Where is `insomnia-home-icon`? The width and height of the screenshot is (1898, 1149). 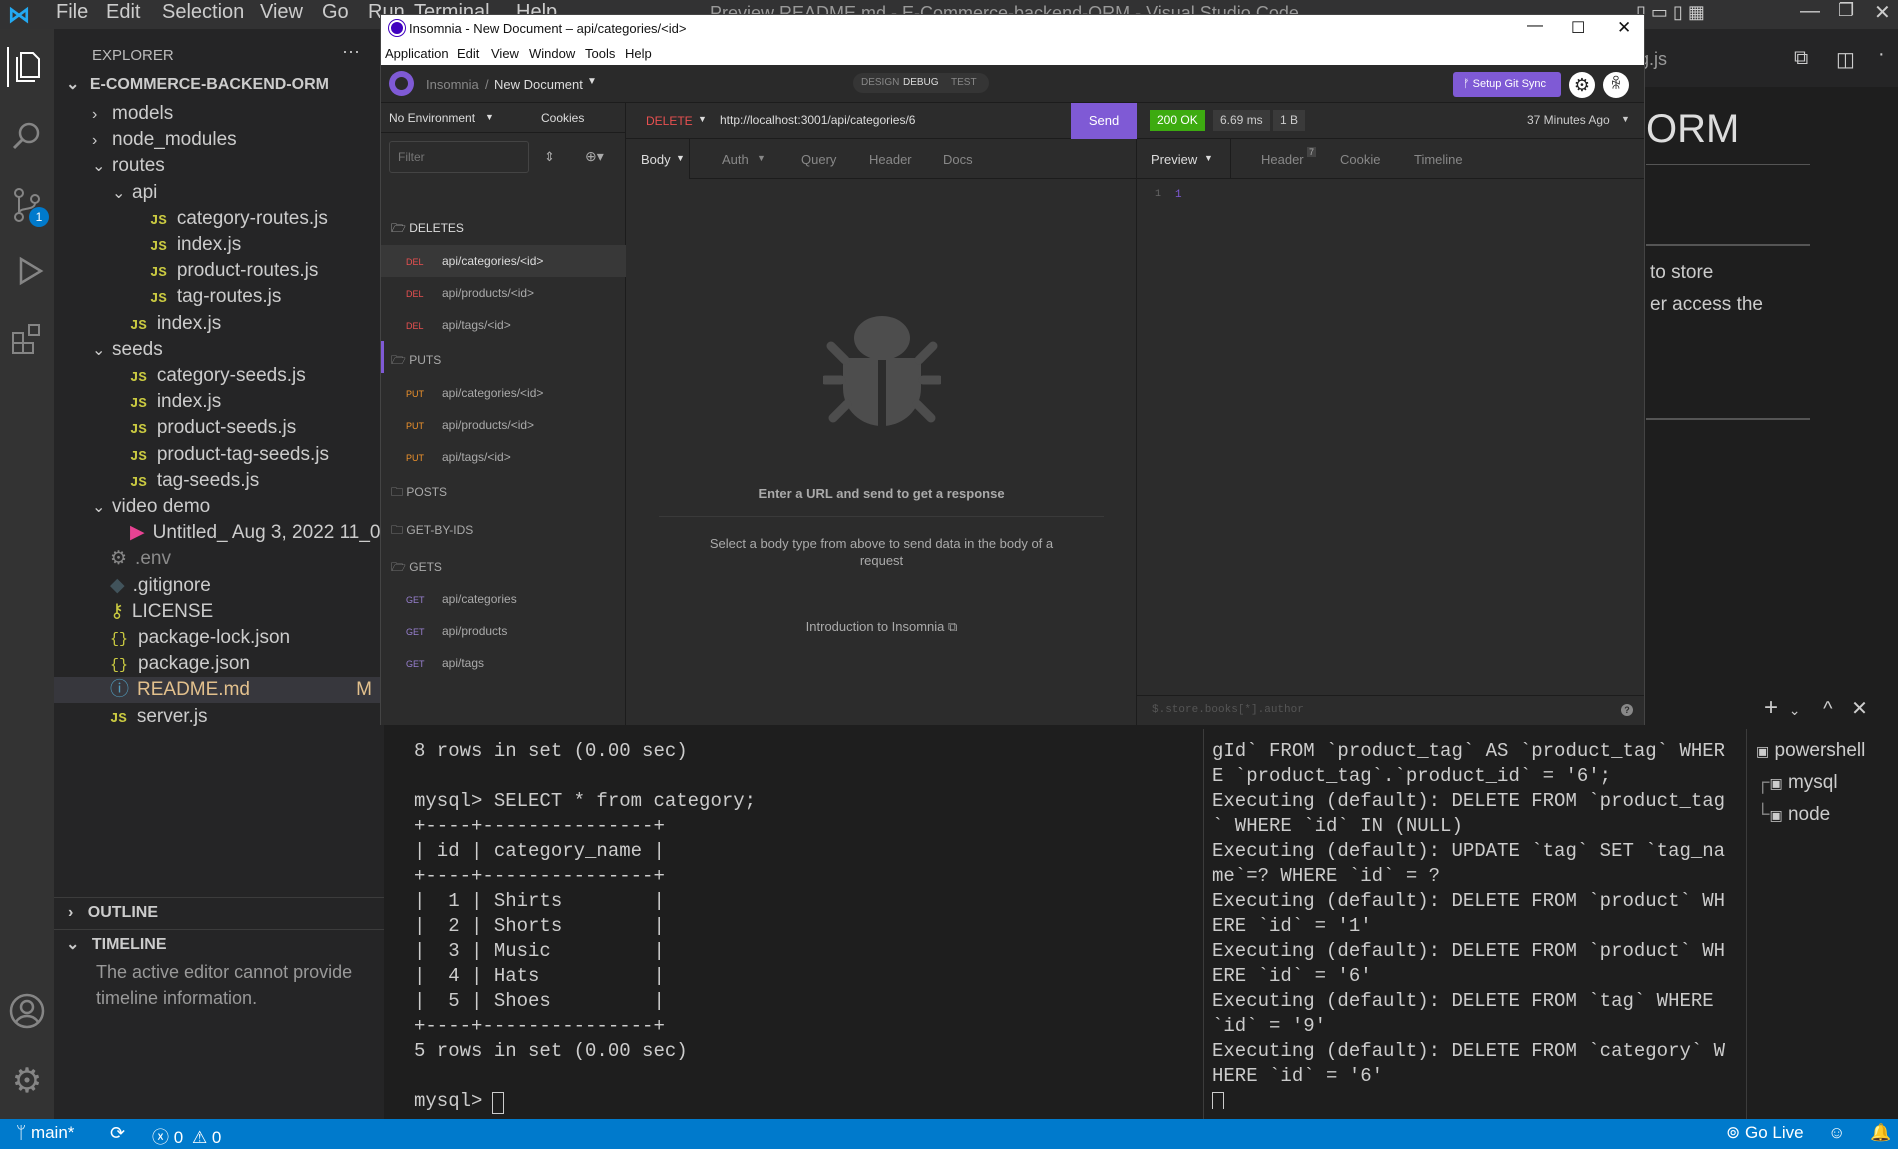 insomnia-home-icon is located at coordinates (401, 83).